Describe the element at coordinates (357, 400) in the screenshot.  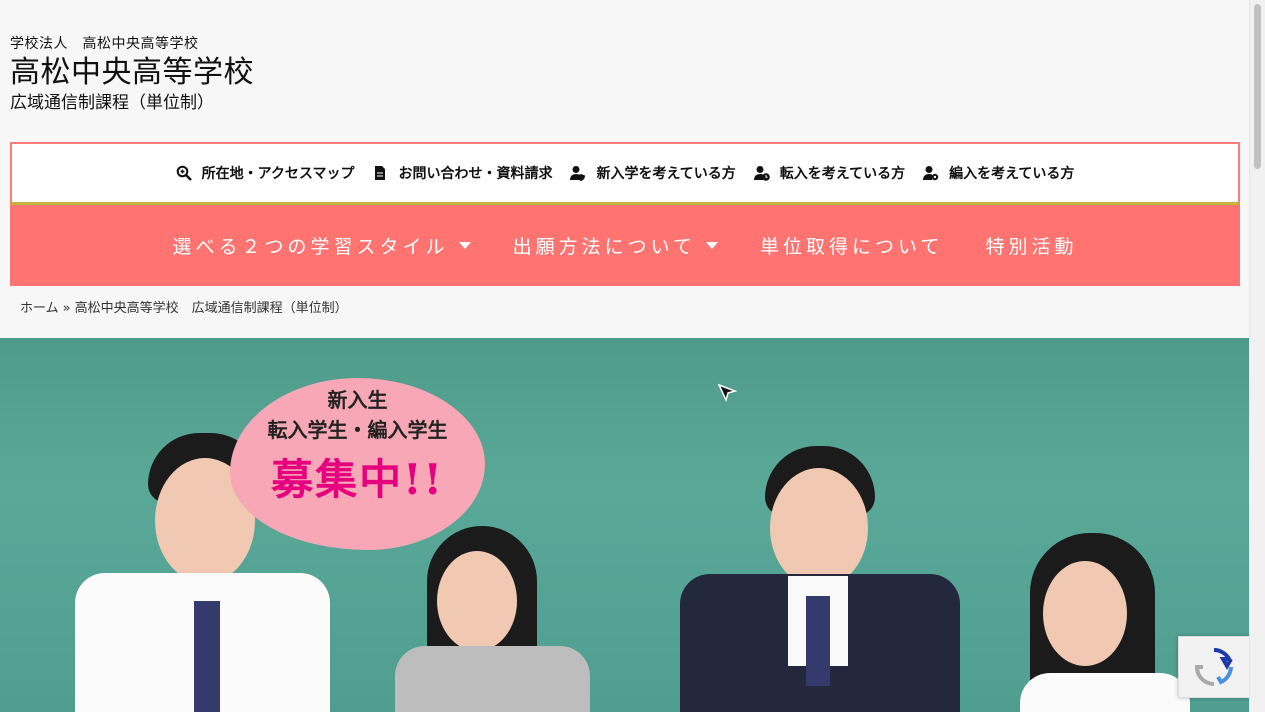
I see `bubble-line-new-students: 新入生` at that location.